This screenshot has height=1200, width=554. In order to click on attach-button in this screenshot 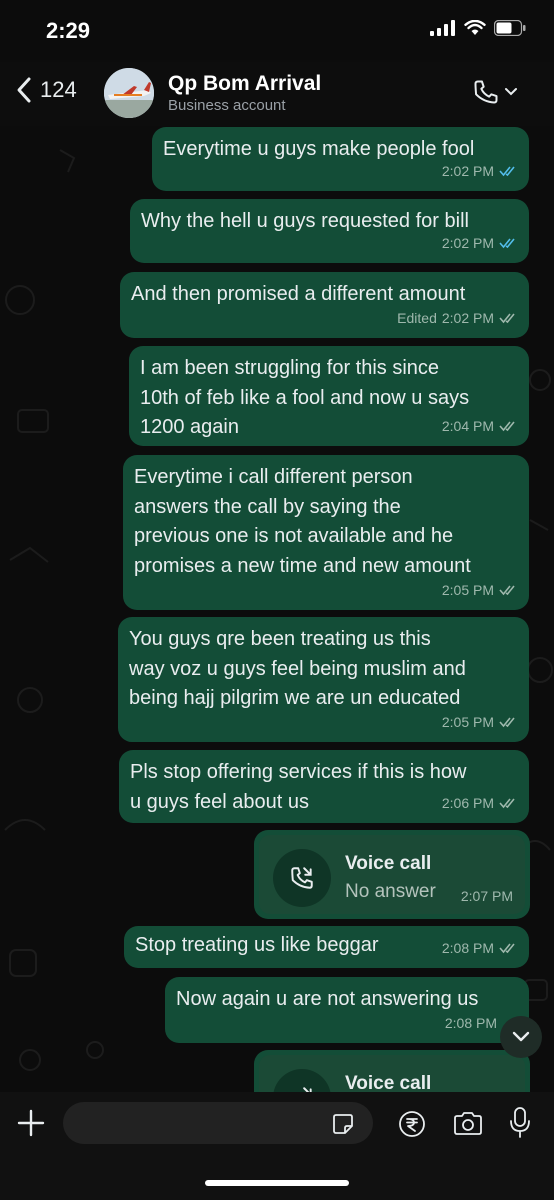, I will do `click(31, 1125)`.